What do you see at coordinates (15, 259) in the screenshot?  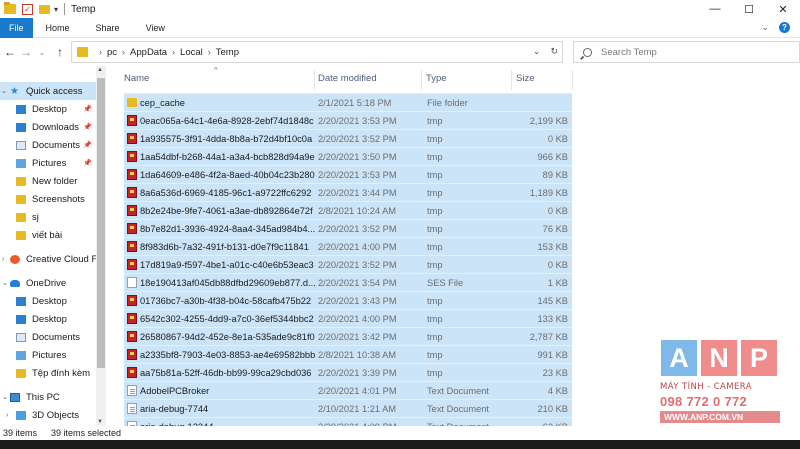 I see `creative-cloud-icon` at bounding box center [15, 259].